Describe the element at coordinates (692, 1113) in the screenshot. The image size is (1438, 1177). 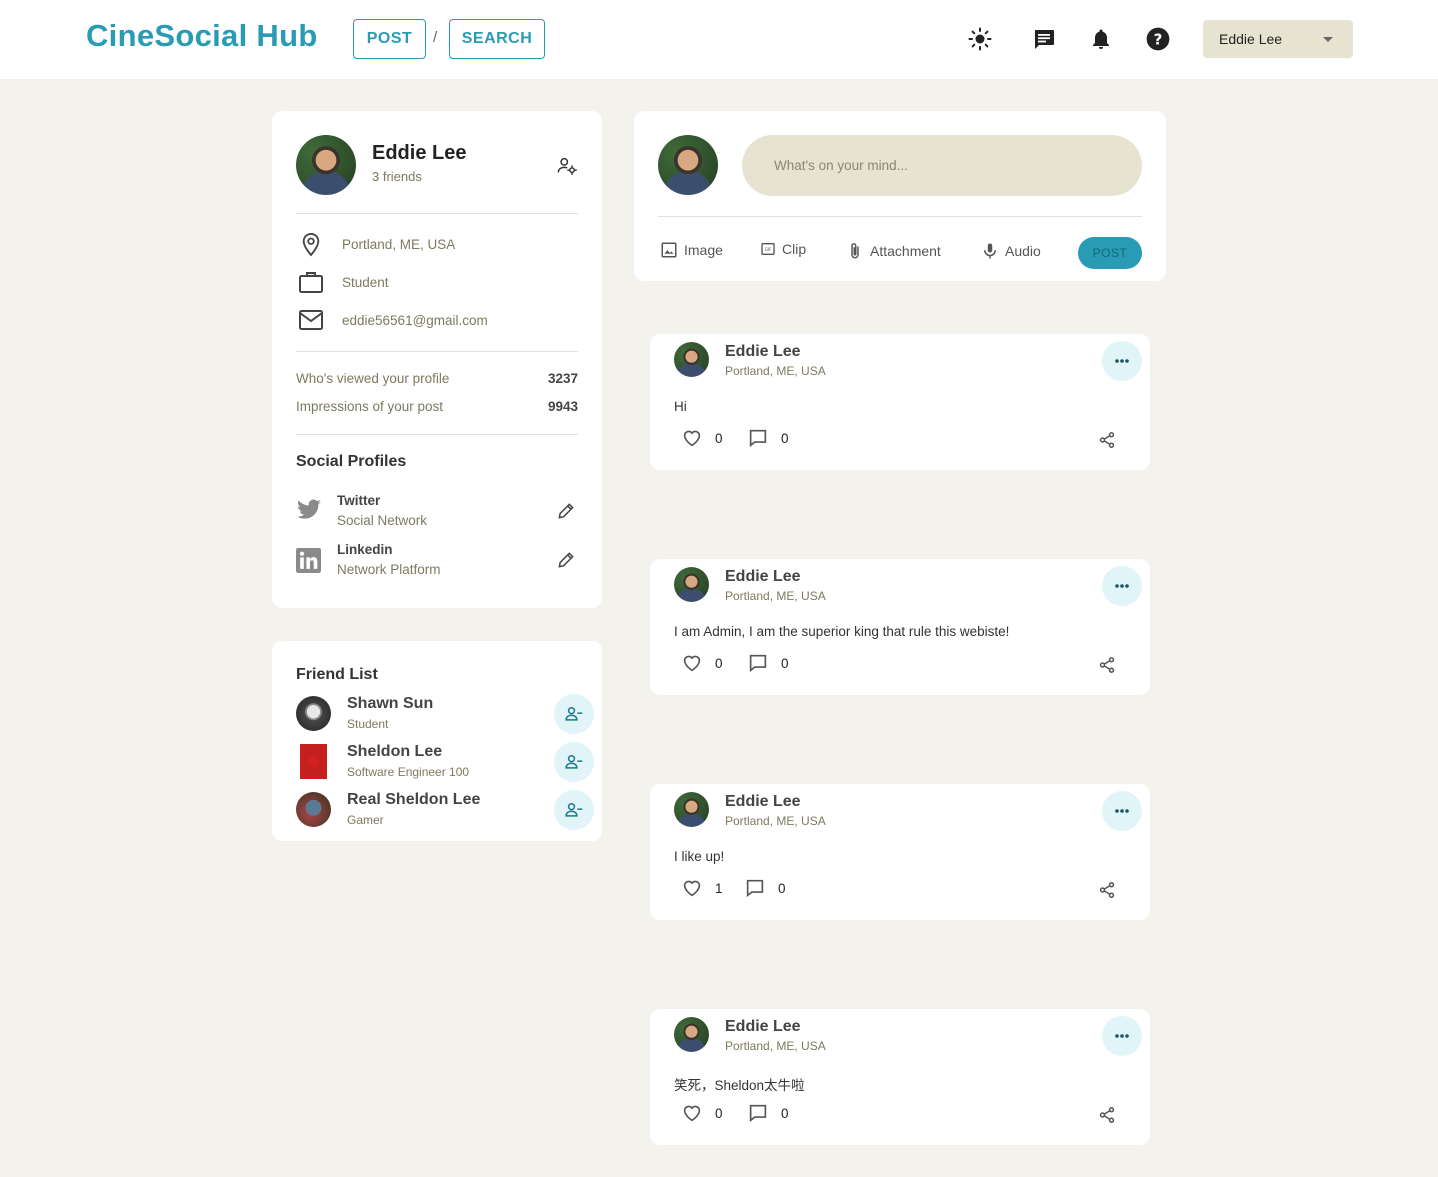
I see `heart-icon` at that location.